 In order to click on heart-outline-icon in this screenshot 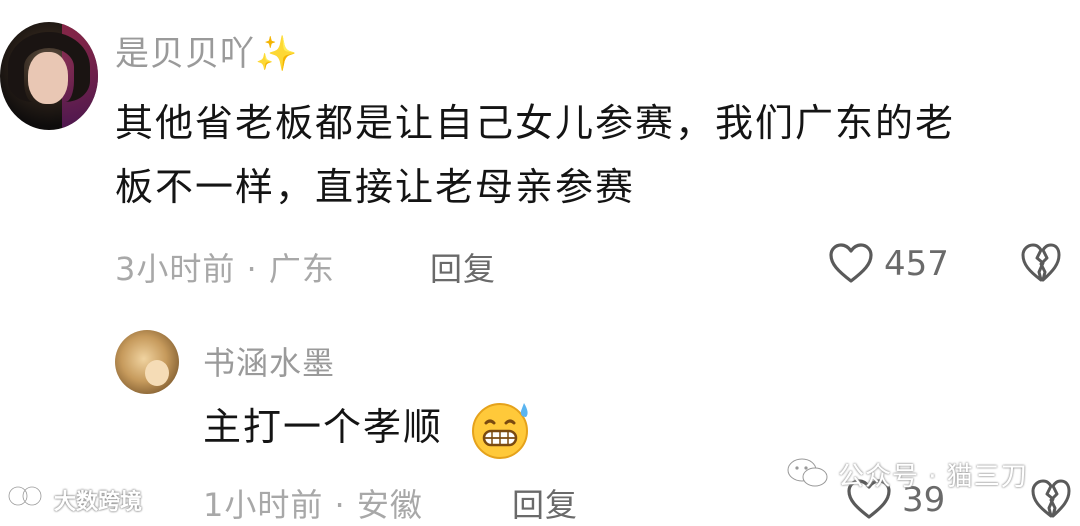, I will do `click(851, 263)`.